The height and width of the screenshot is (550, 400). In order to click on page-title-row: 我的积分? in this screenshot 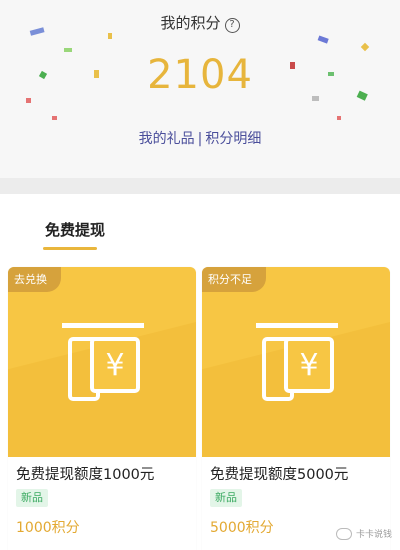, I will do `click(200, 22)`.